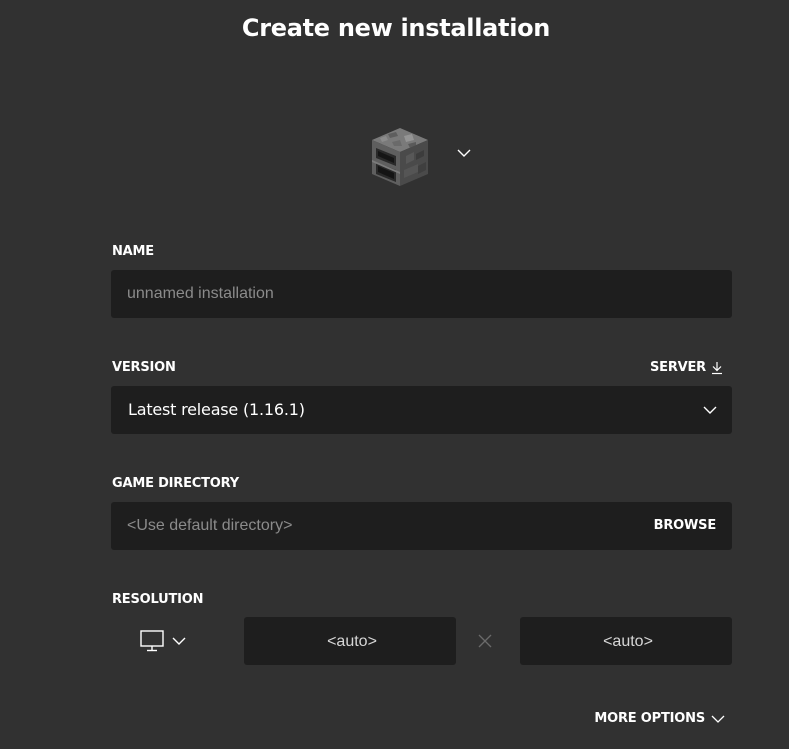 The image size is (796, 749). Describe the element at coordinates (649, 718) in the screenshot. I see `more-options-label: MORE OPTIONS` at that location.